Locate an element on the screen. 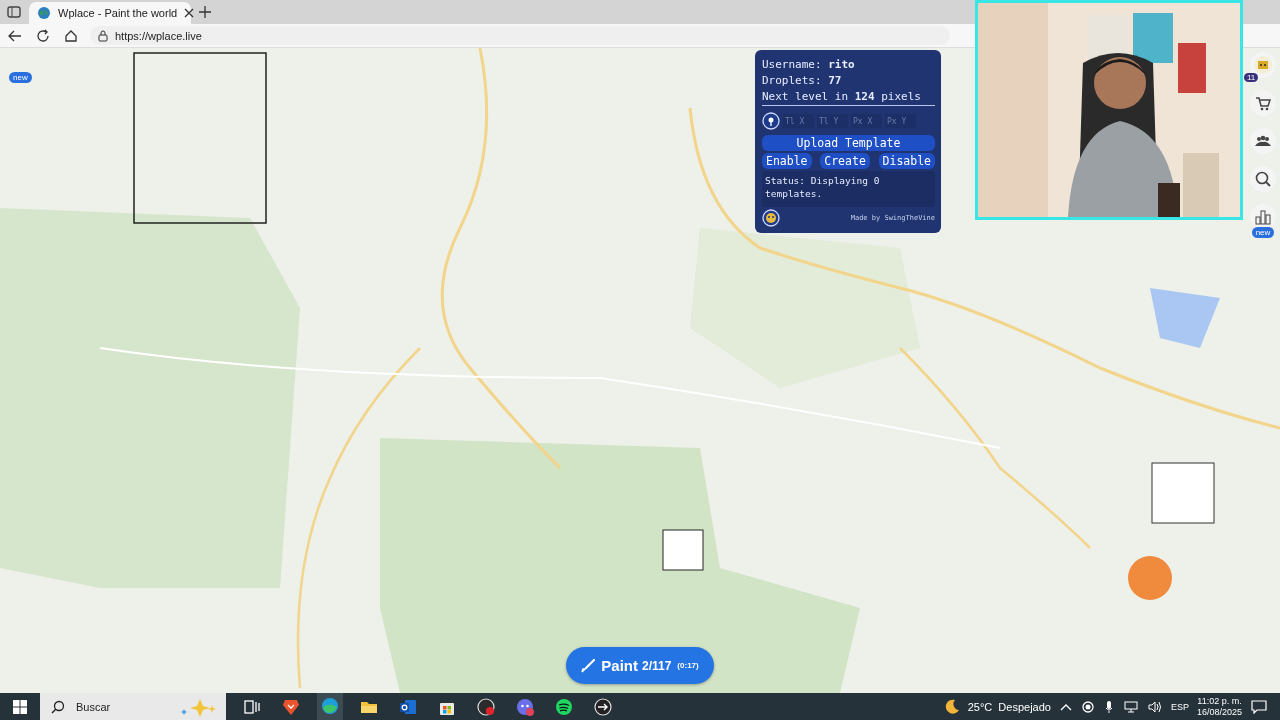 This screenshot has width=1280, height=720. record-icon is located at coordinates (1087, 707).